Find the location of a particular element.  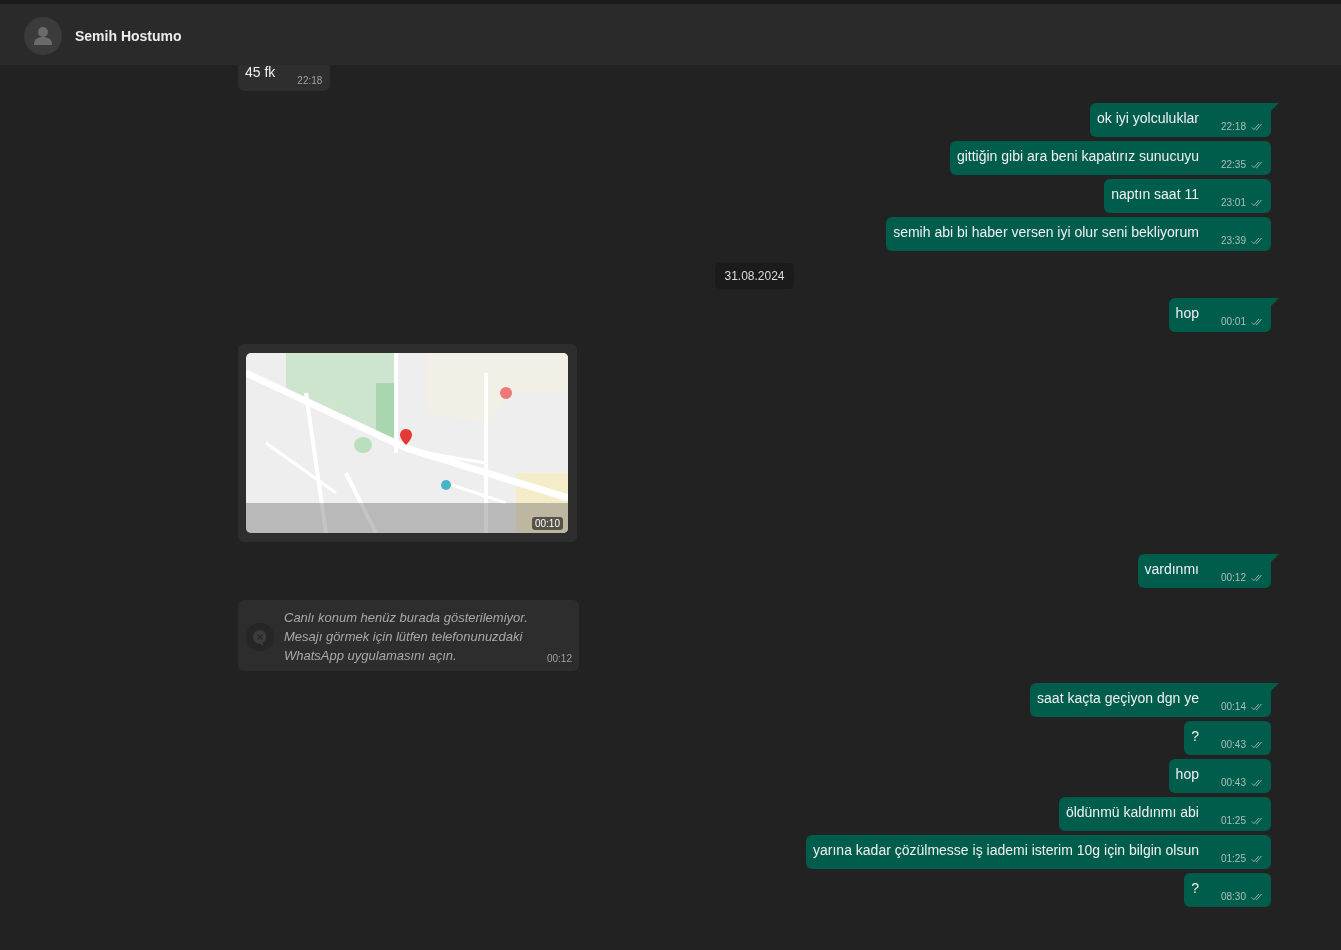

location-message: 00:10 is located at coordinates (407, 443).